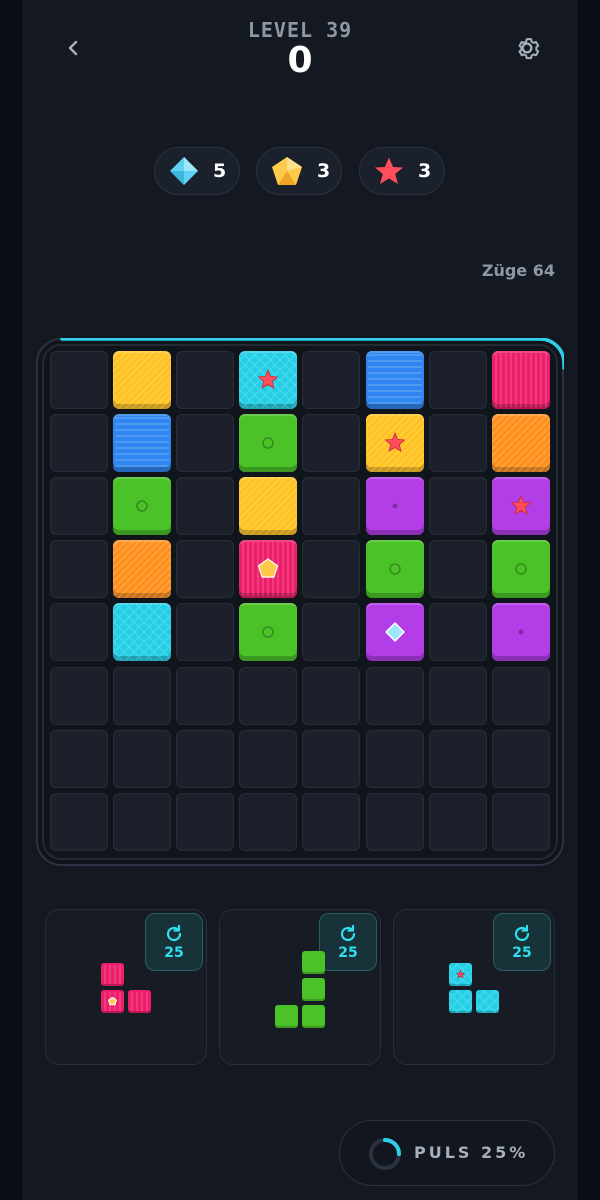 This screenshot has height=1200, width=600. What do you see at coordinates (522, 952) in the screenshot?
I see `rotate-count: 25` at bounding box center [522, 952].